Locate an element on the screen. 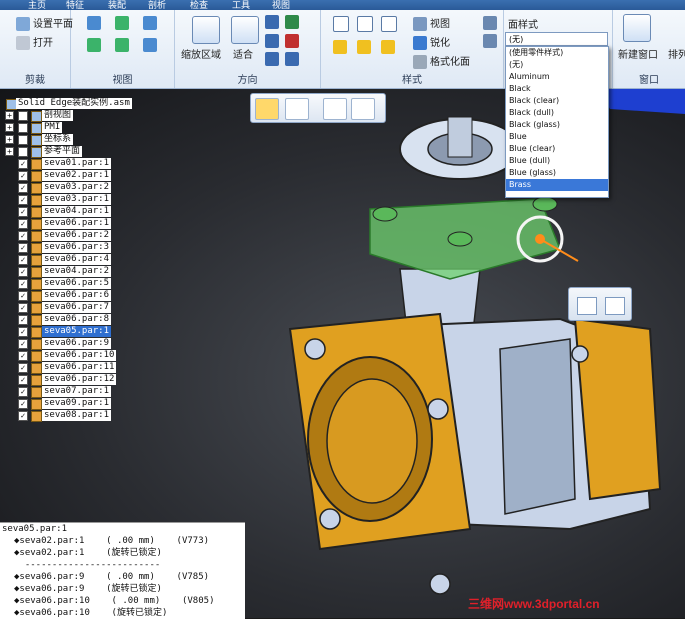 Image resolution: width=685 pixels, height=619 pixels. new-window-button: 新建窗口 is located at coordinates (638, 53).